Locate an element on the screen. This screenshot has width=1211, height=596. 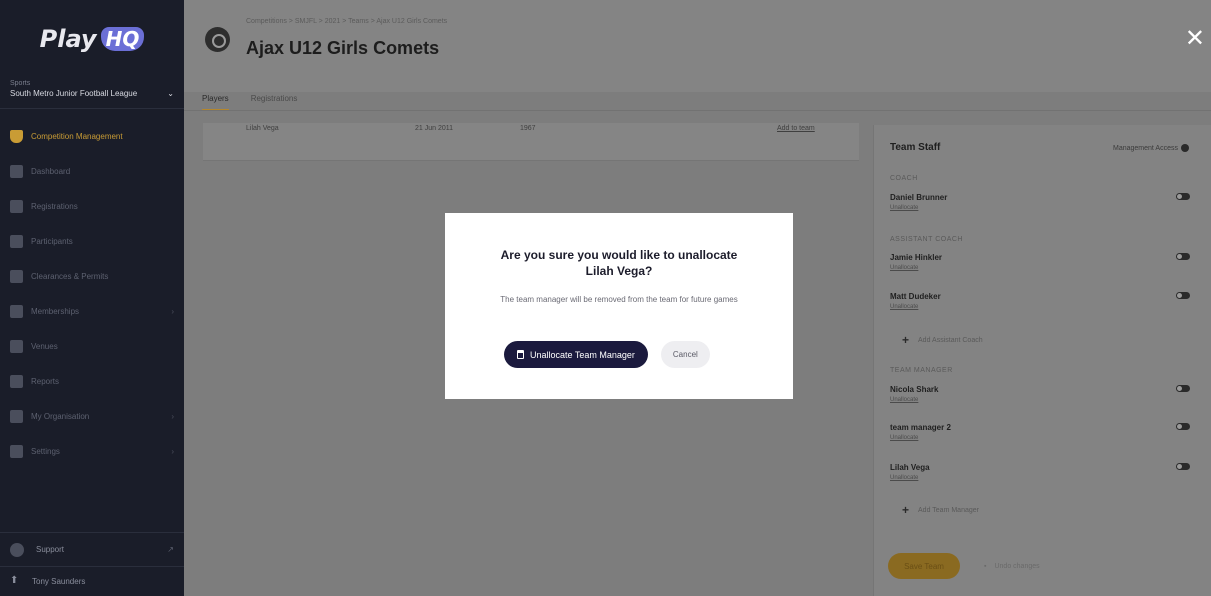
user-icon: ⬆ is located at coordinates (14, 580).